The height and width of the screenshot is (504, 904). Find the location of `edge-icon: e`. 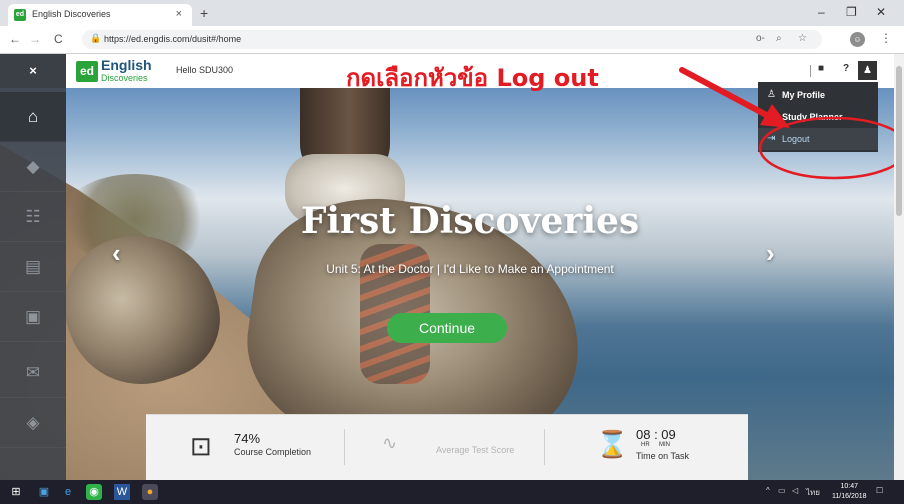

edge-icon: e is located at coordinates (68, 492).